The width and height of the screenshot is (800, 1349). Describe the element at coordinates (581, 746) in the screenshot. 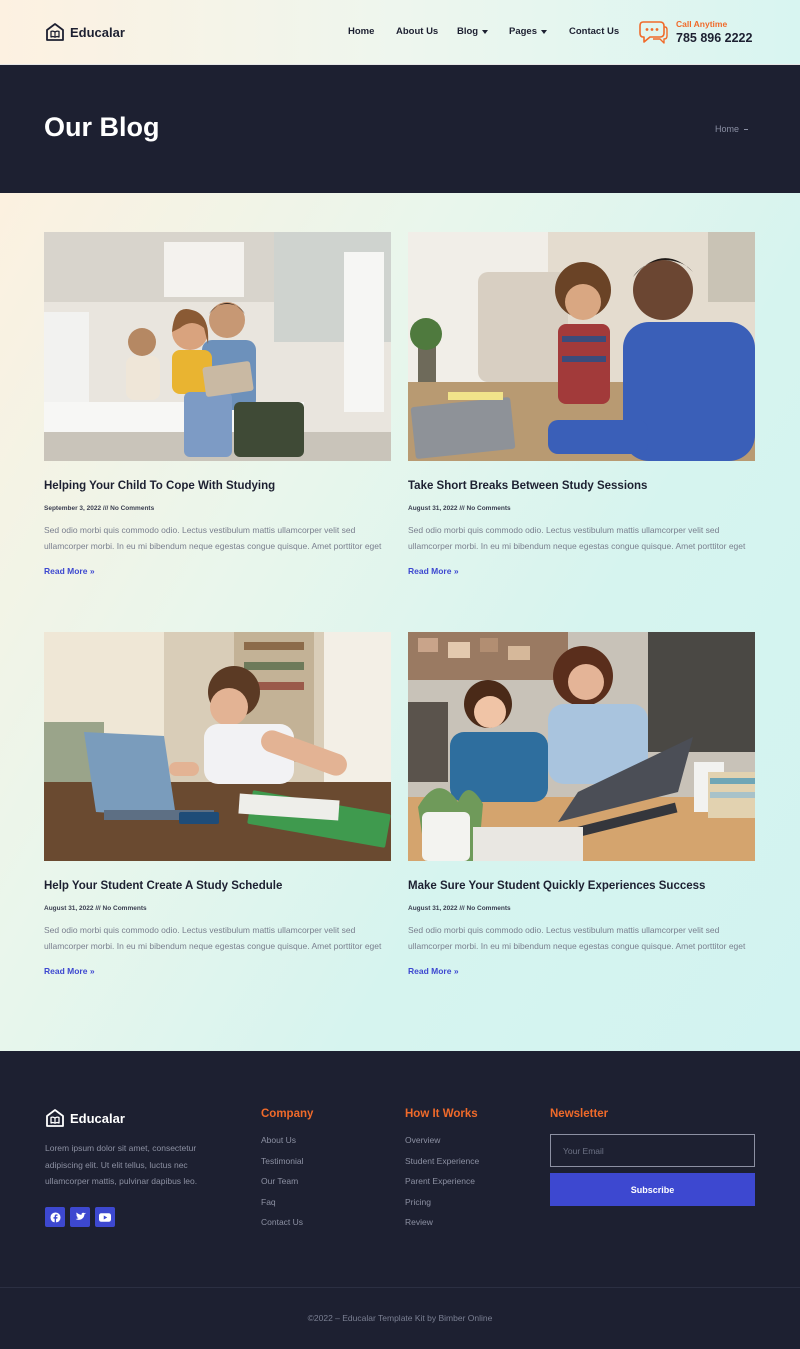

I see `mother-and-son-laptop-photo` at that location.